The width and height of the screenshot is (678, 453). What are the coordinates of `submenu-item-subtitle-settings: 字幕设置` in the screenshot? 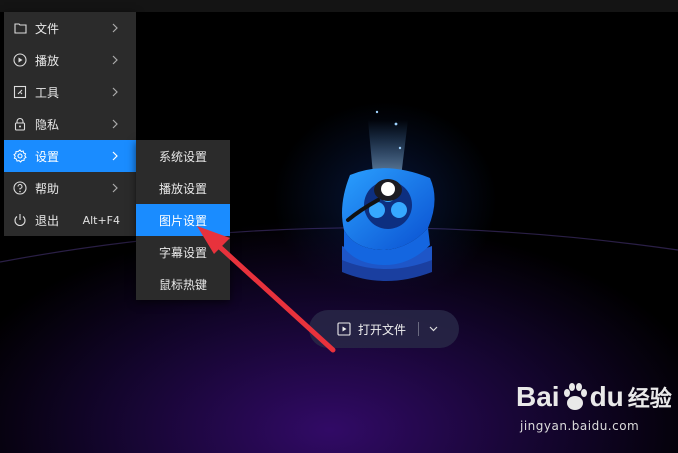 It's located at (183, 252).